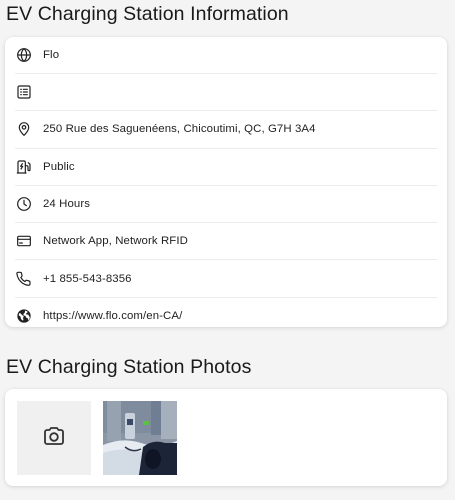 Image resolution: width=455 pixels, height=500 pixels. I want to click on station-photo-thumbnail, so click(140, 438).